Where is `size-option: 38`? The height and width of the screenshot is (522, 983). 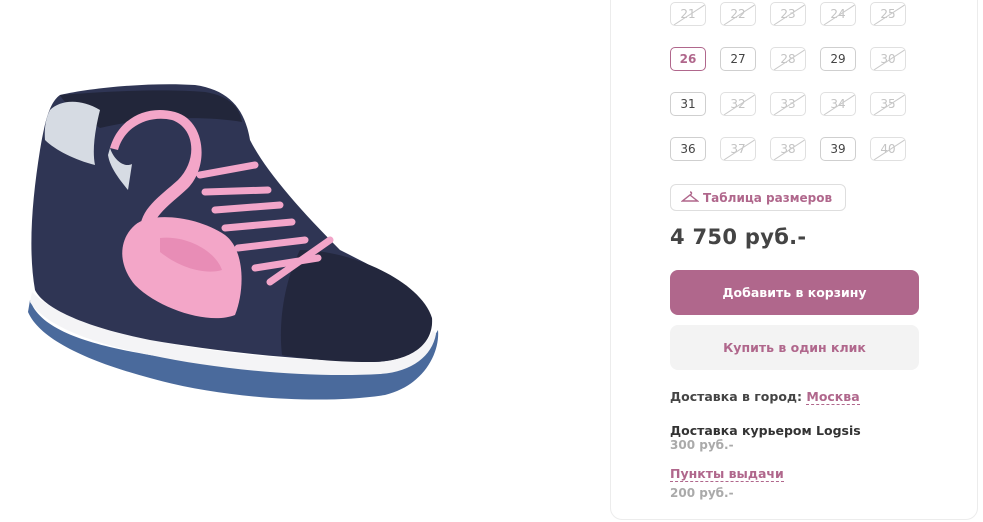
size-option: 38 is located at coordinates (788, 149).